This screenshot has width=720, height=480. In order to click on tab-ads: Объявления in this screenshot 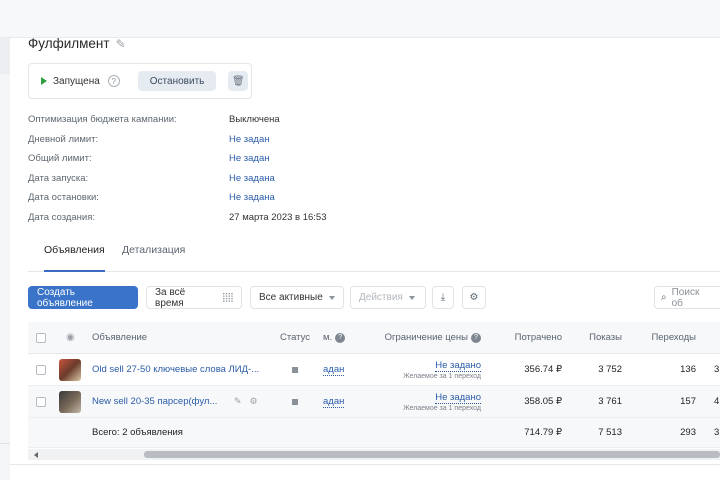, I will do `click(74, 258)`.